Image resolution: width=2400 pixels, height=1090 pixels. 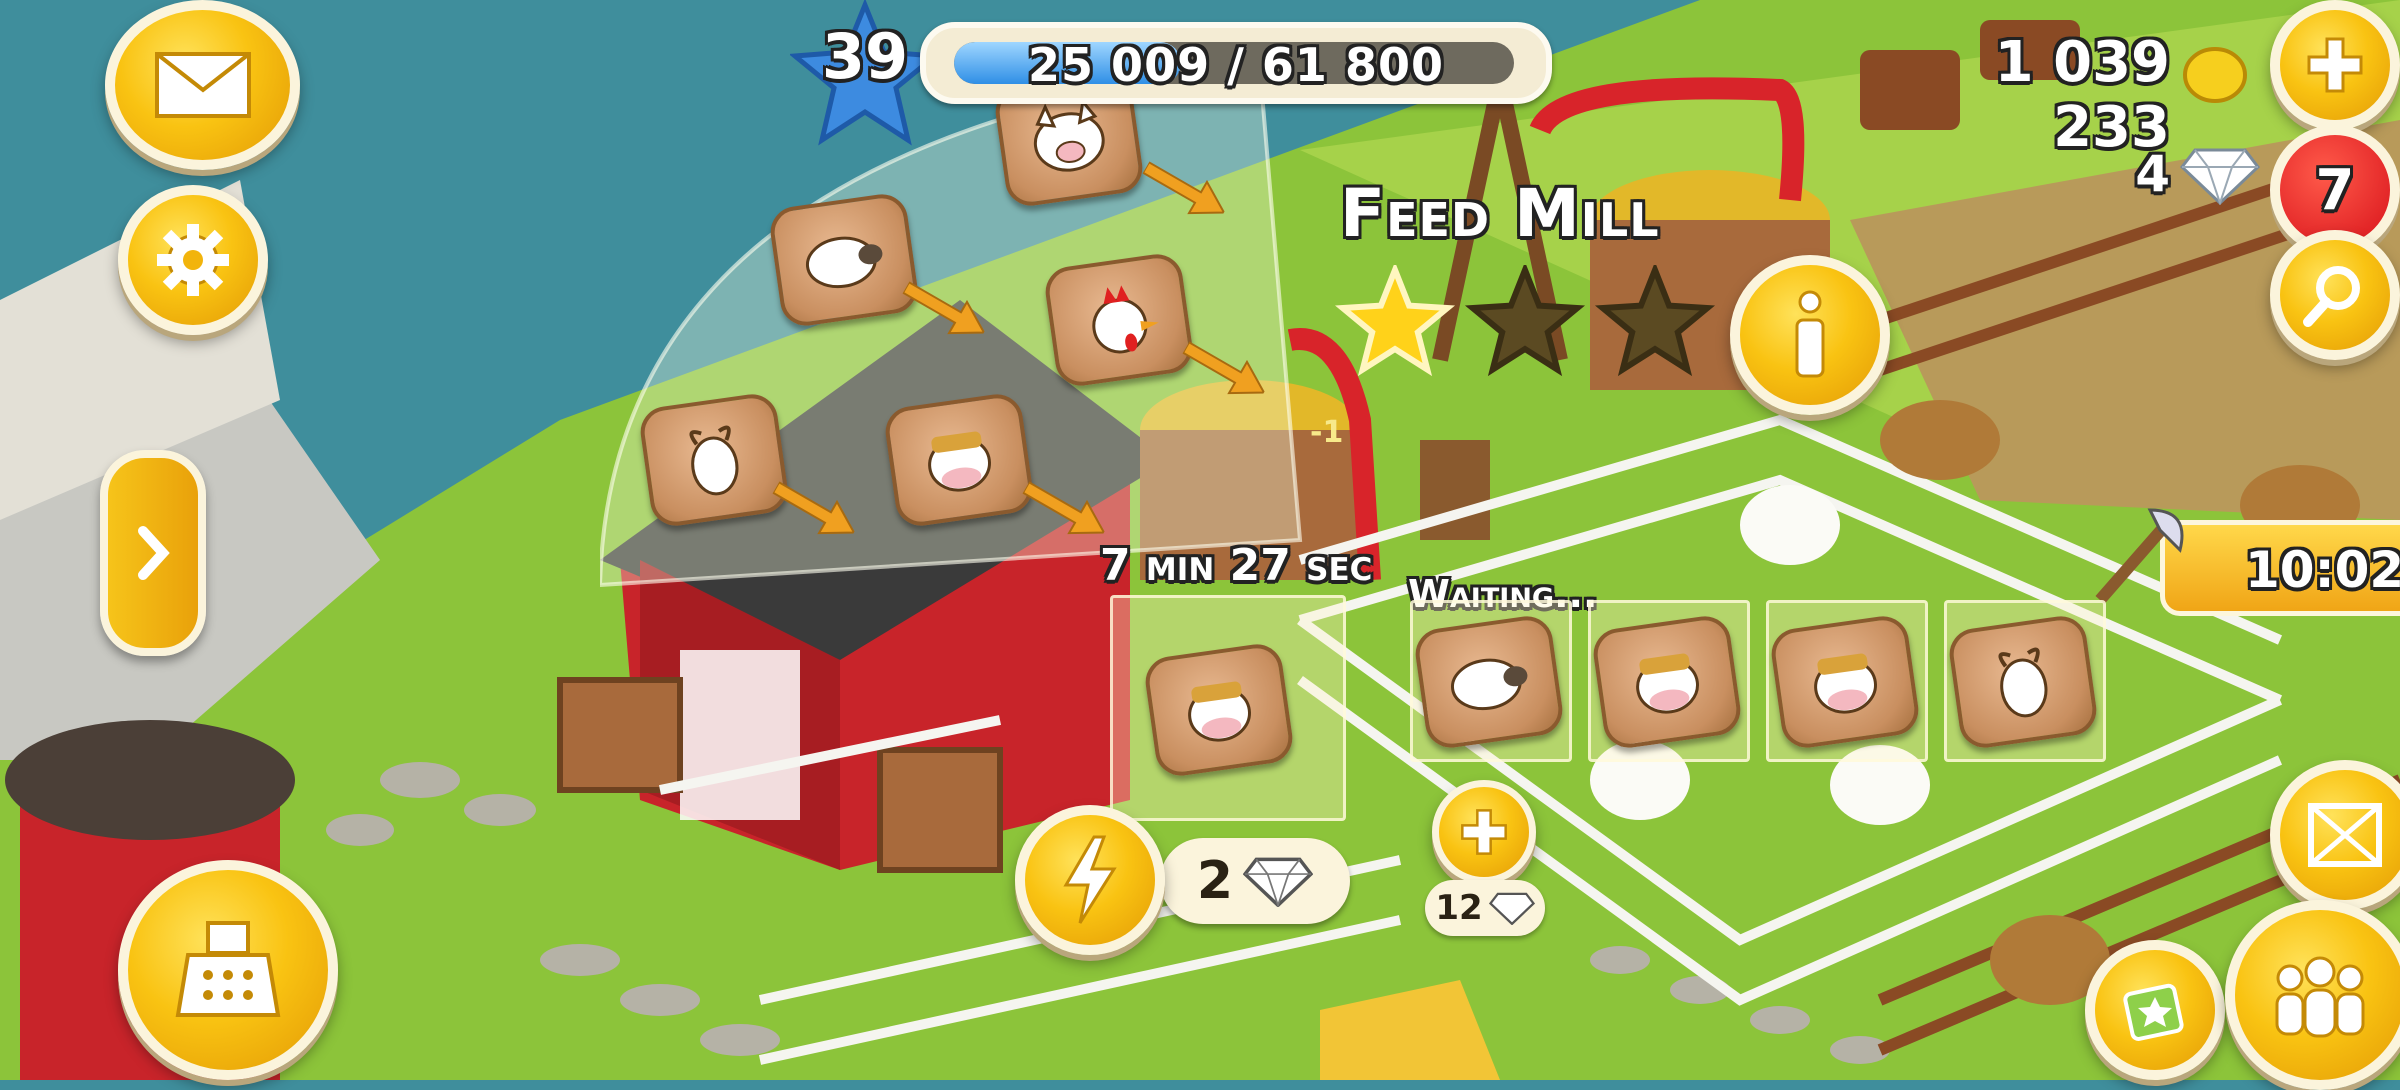 I want to click on xp-progress-bar: 25 009 / 61 800, so click(x=1236, y=63).